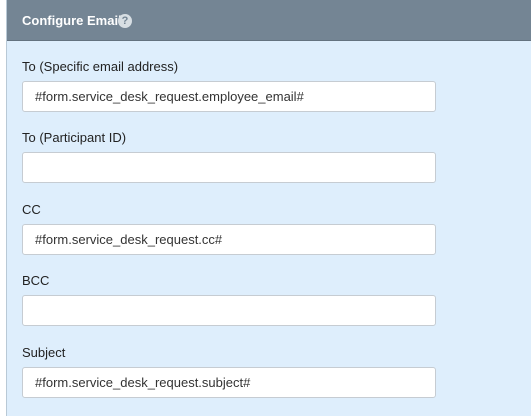  I want to click on to-participant-input, so click(229, 167).